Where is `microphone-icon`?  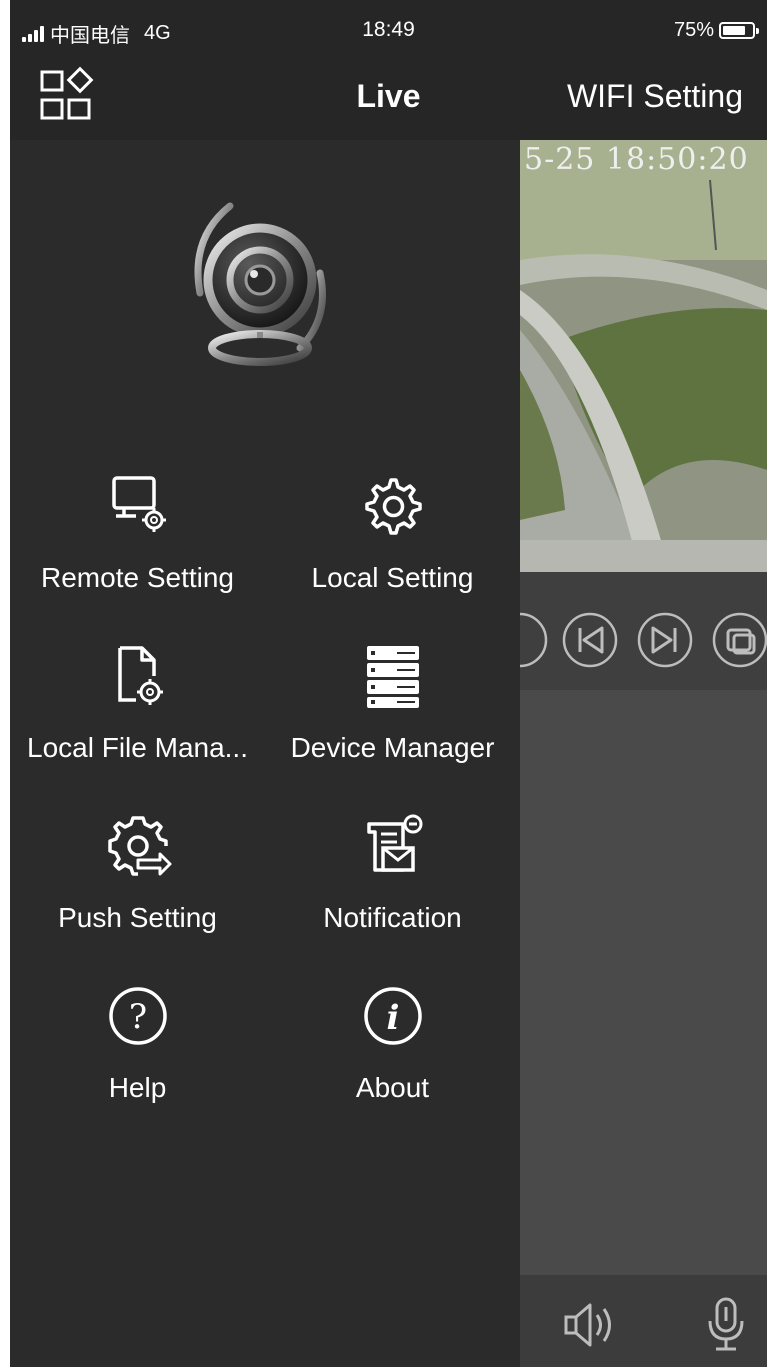 microphone-icon is located at coordinates (726, 1325).